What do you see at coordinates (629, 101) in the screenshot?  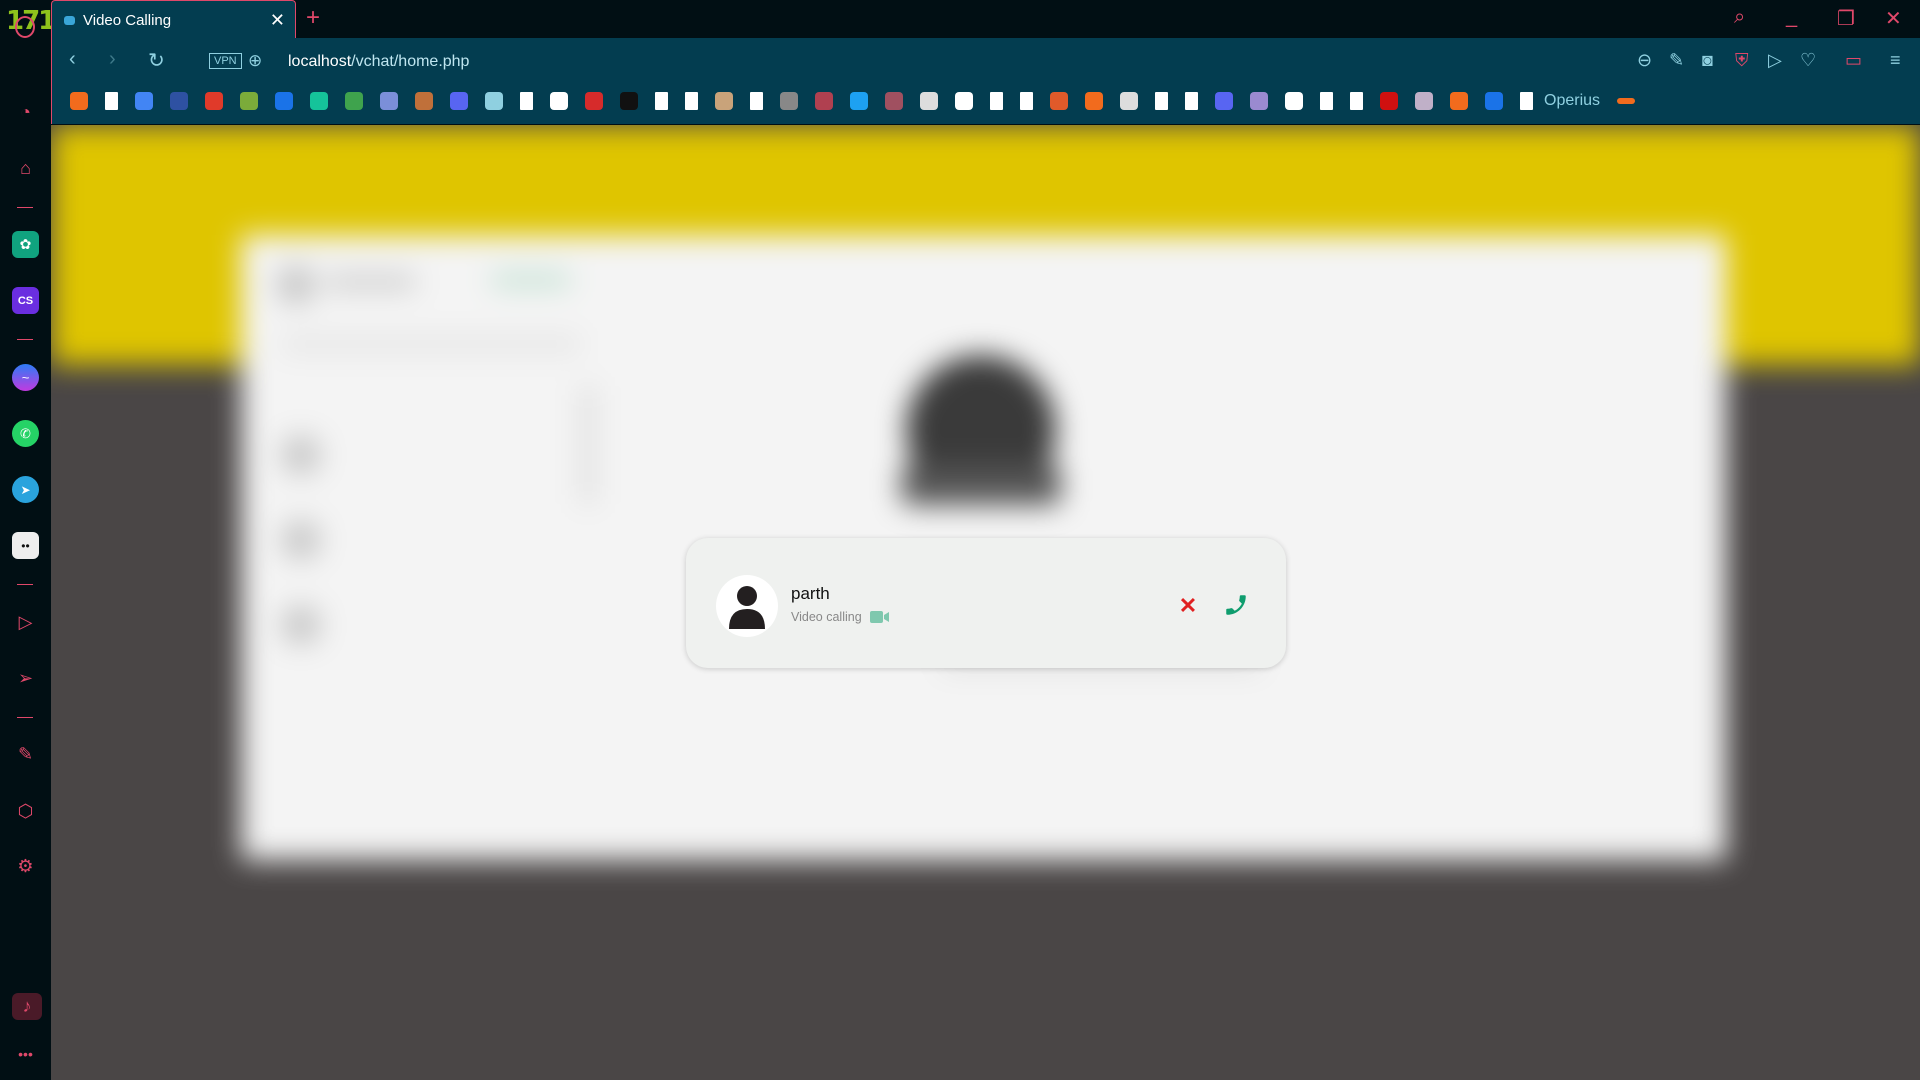 I see `bookmark-dark-icon` at bounding box center [629, 101].